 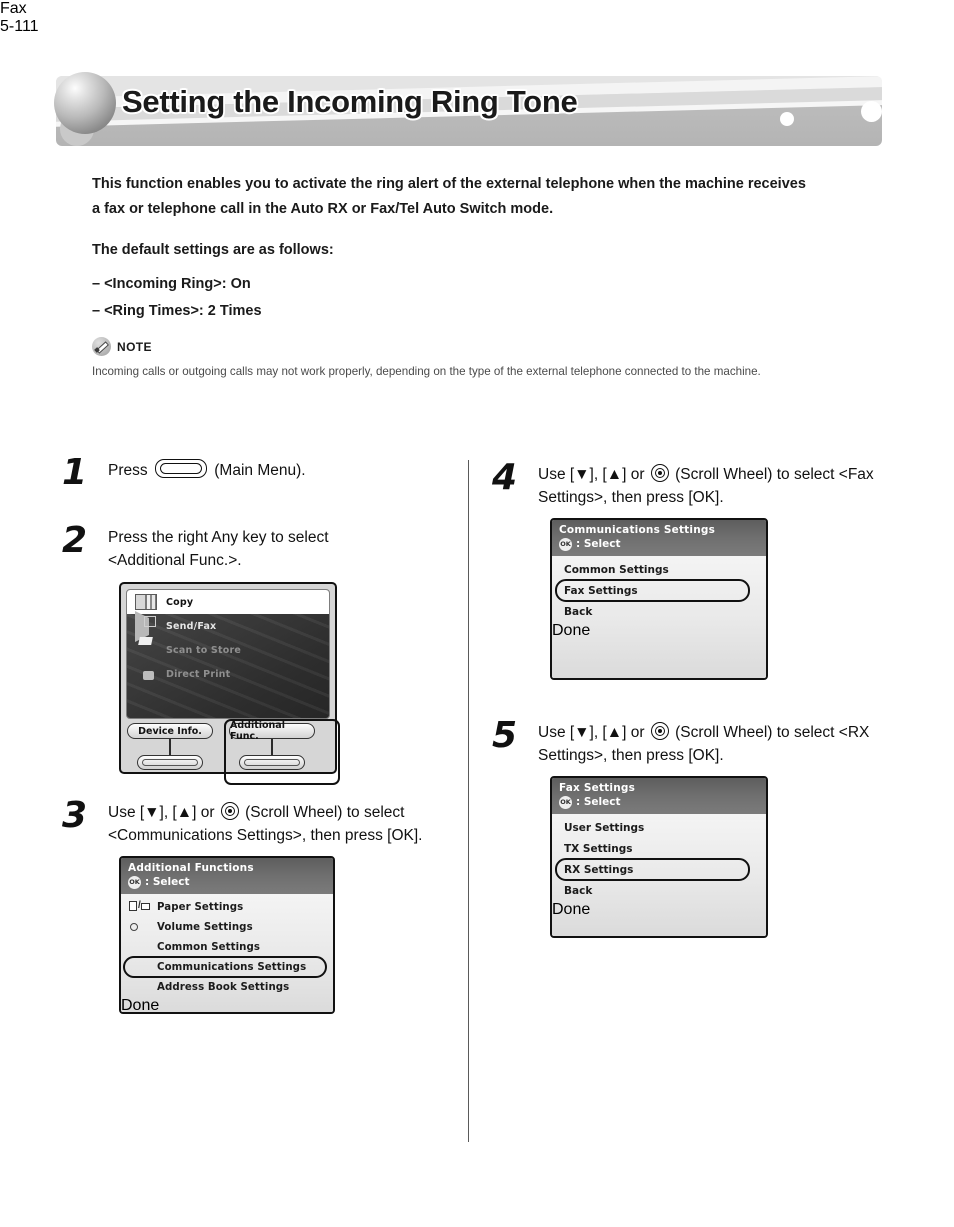 I want to click on list-item-paper-settings-label: Paper Settings, so click(x=200, y=907).